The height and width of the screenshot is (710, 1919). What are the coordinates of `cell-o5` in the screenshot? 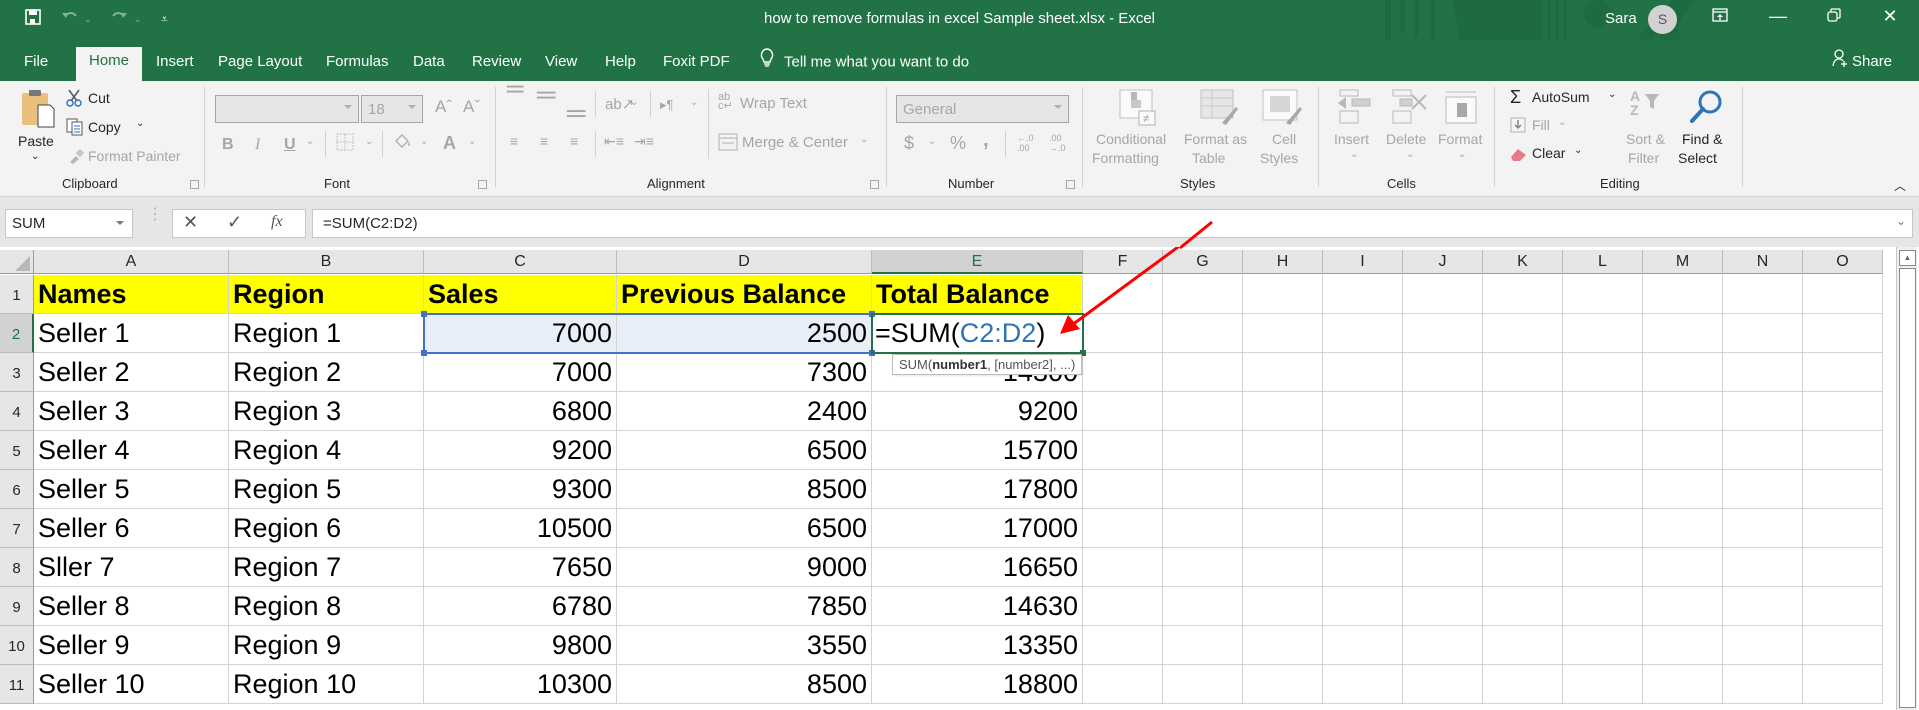 It's located at (1843, 450).